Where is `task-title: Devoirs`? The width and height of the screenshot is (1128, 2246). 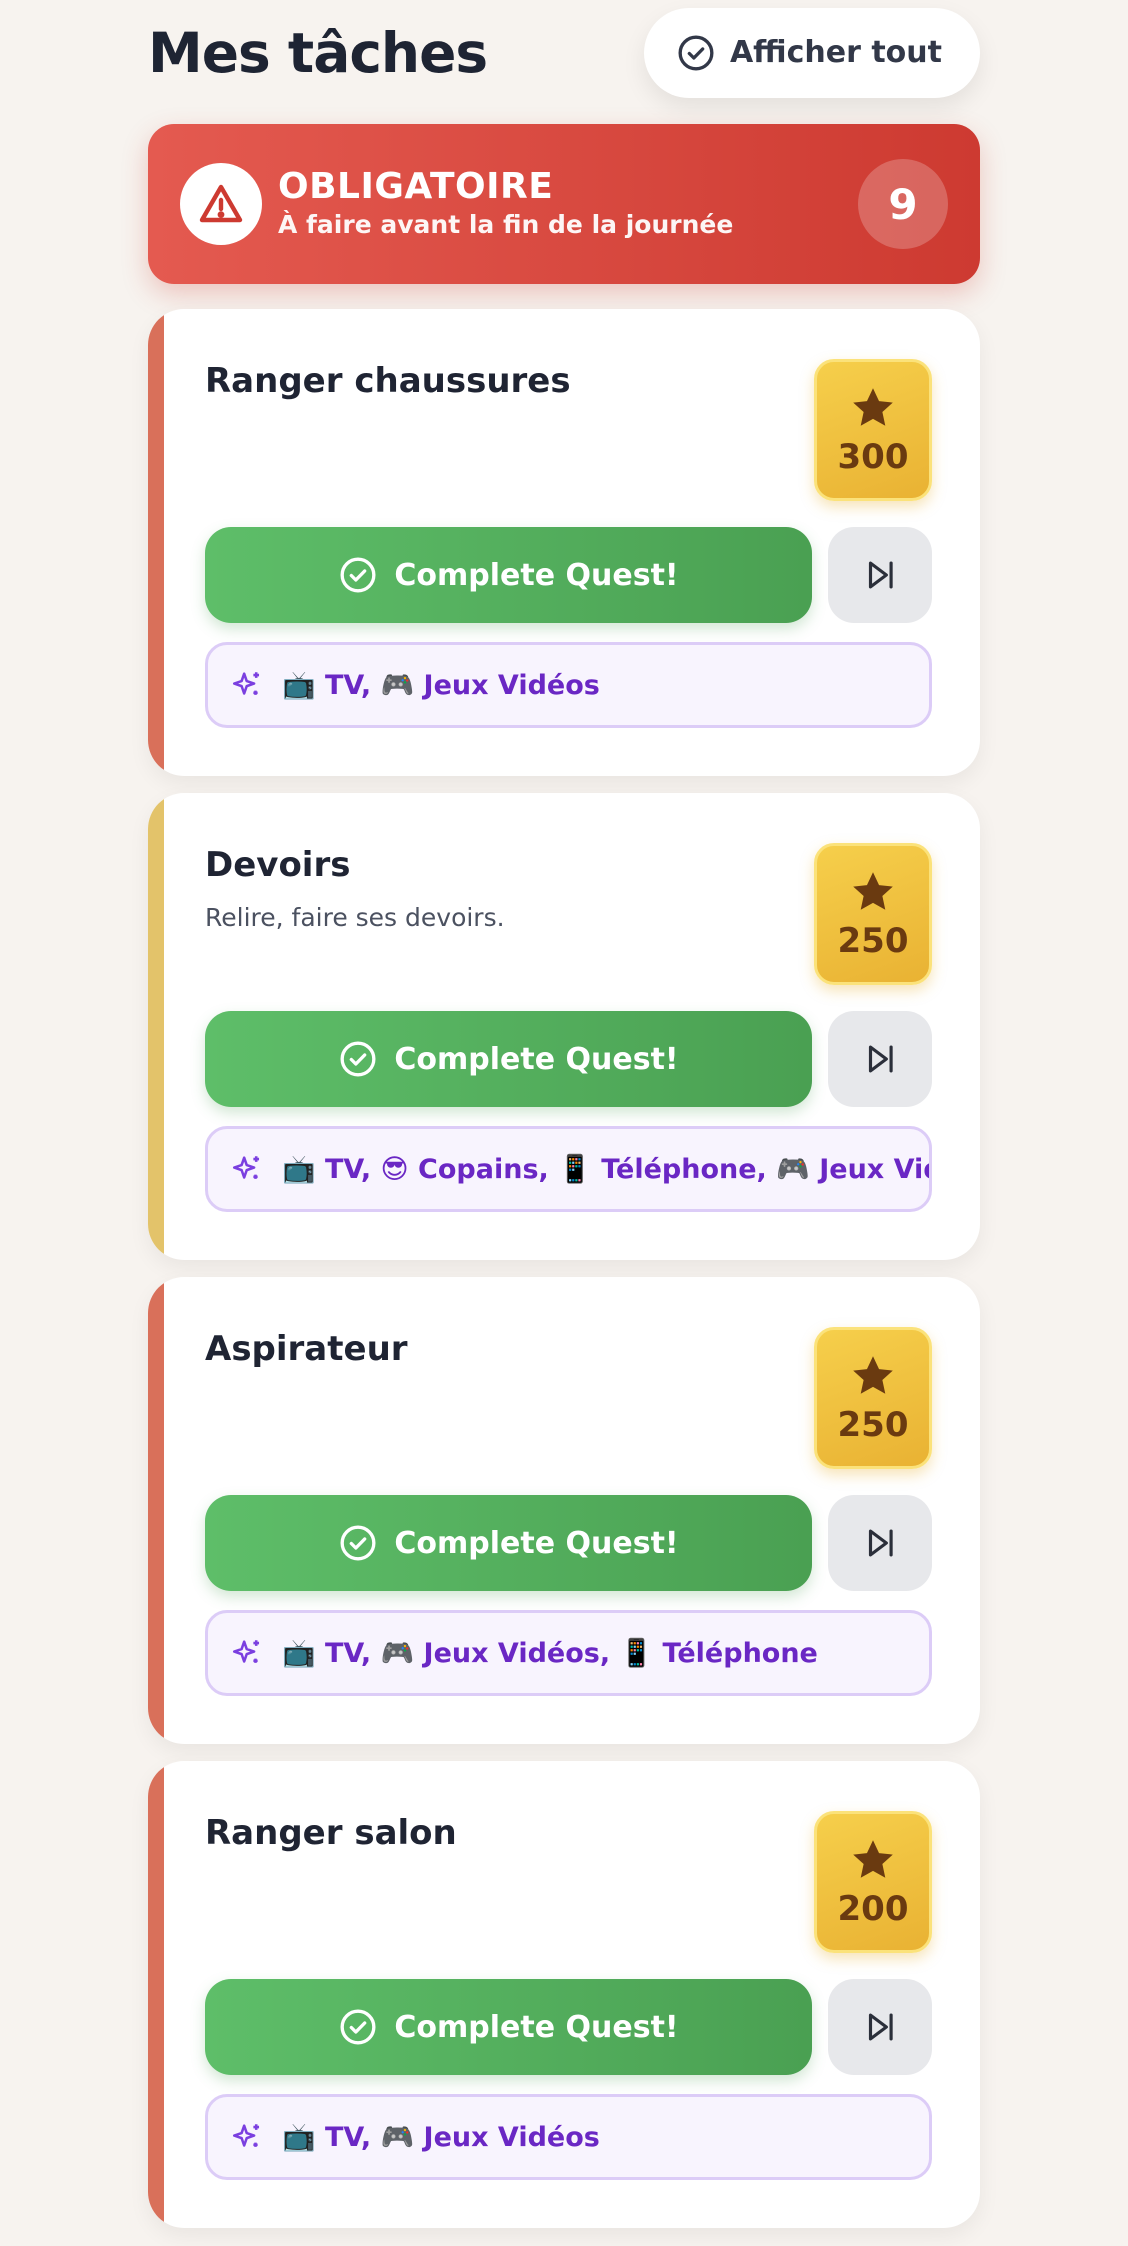
task-title: Devoirs is located at coordinates (278, 865).